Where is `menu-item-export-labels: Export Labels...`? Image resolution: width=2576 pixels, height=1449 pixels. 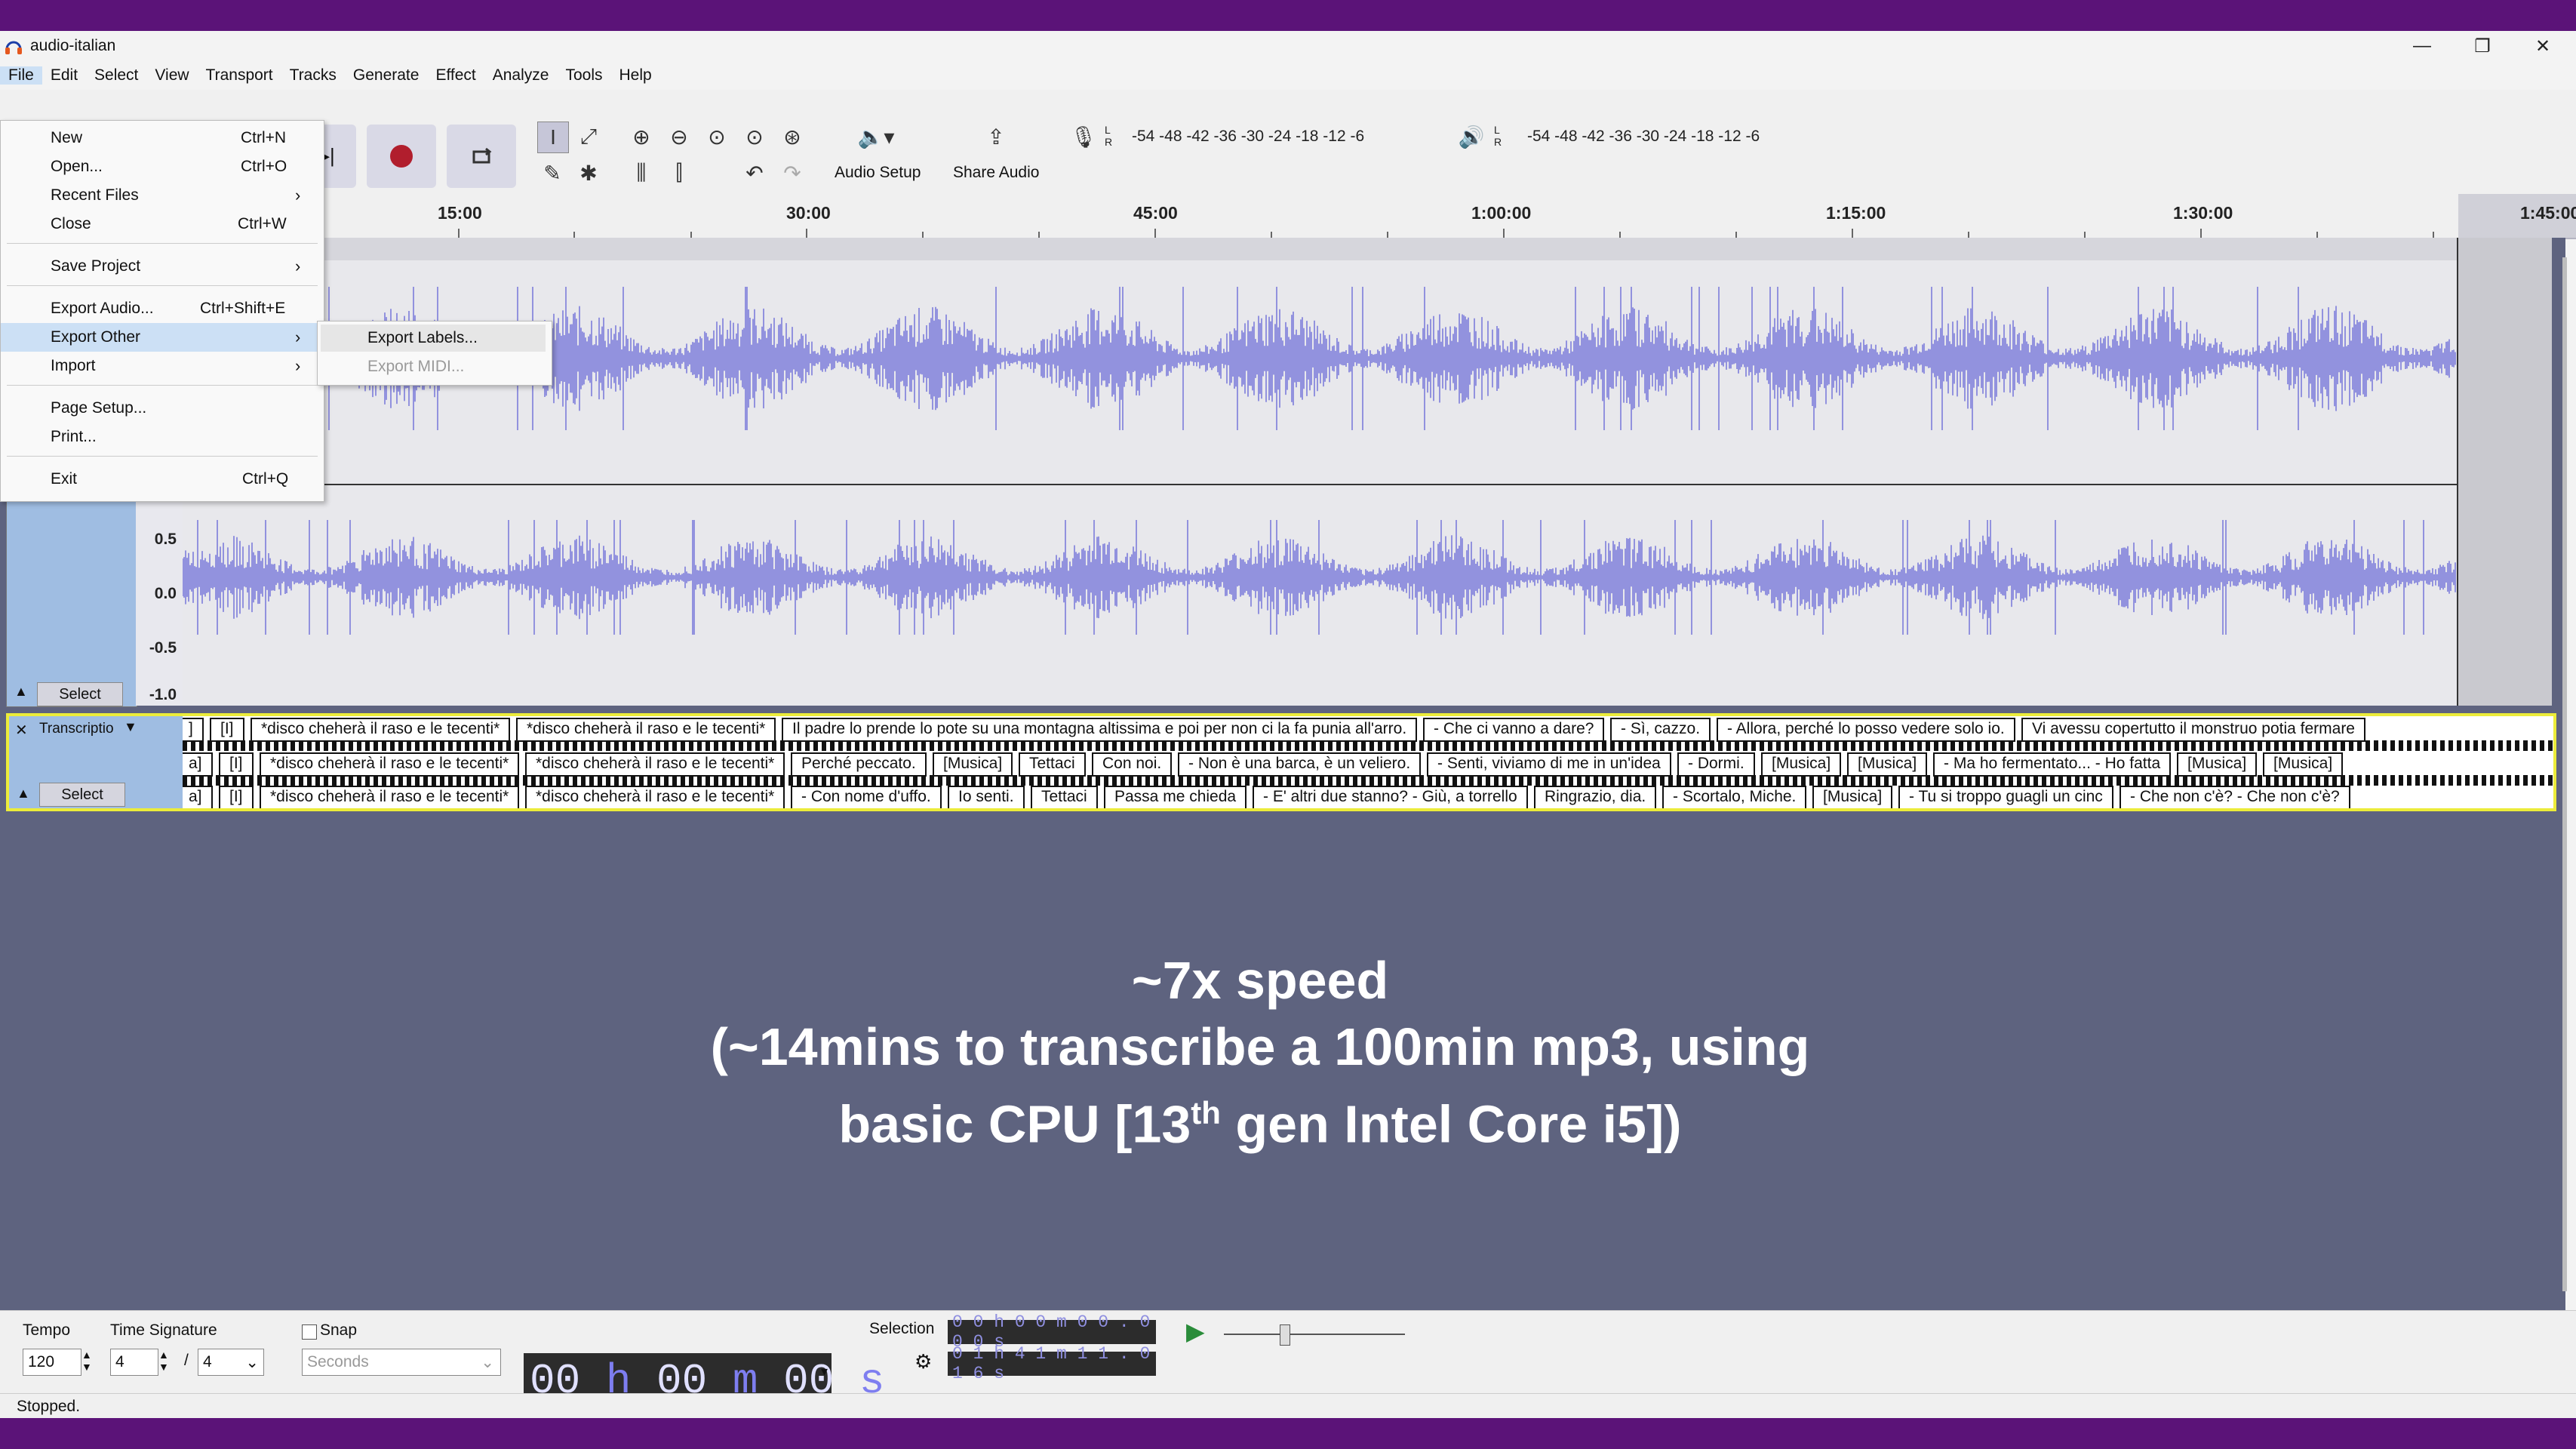 menu-item-export-labels: Export Labels... is located at coordinates (433, 338).